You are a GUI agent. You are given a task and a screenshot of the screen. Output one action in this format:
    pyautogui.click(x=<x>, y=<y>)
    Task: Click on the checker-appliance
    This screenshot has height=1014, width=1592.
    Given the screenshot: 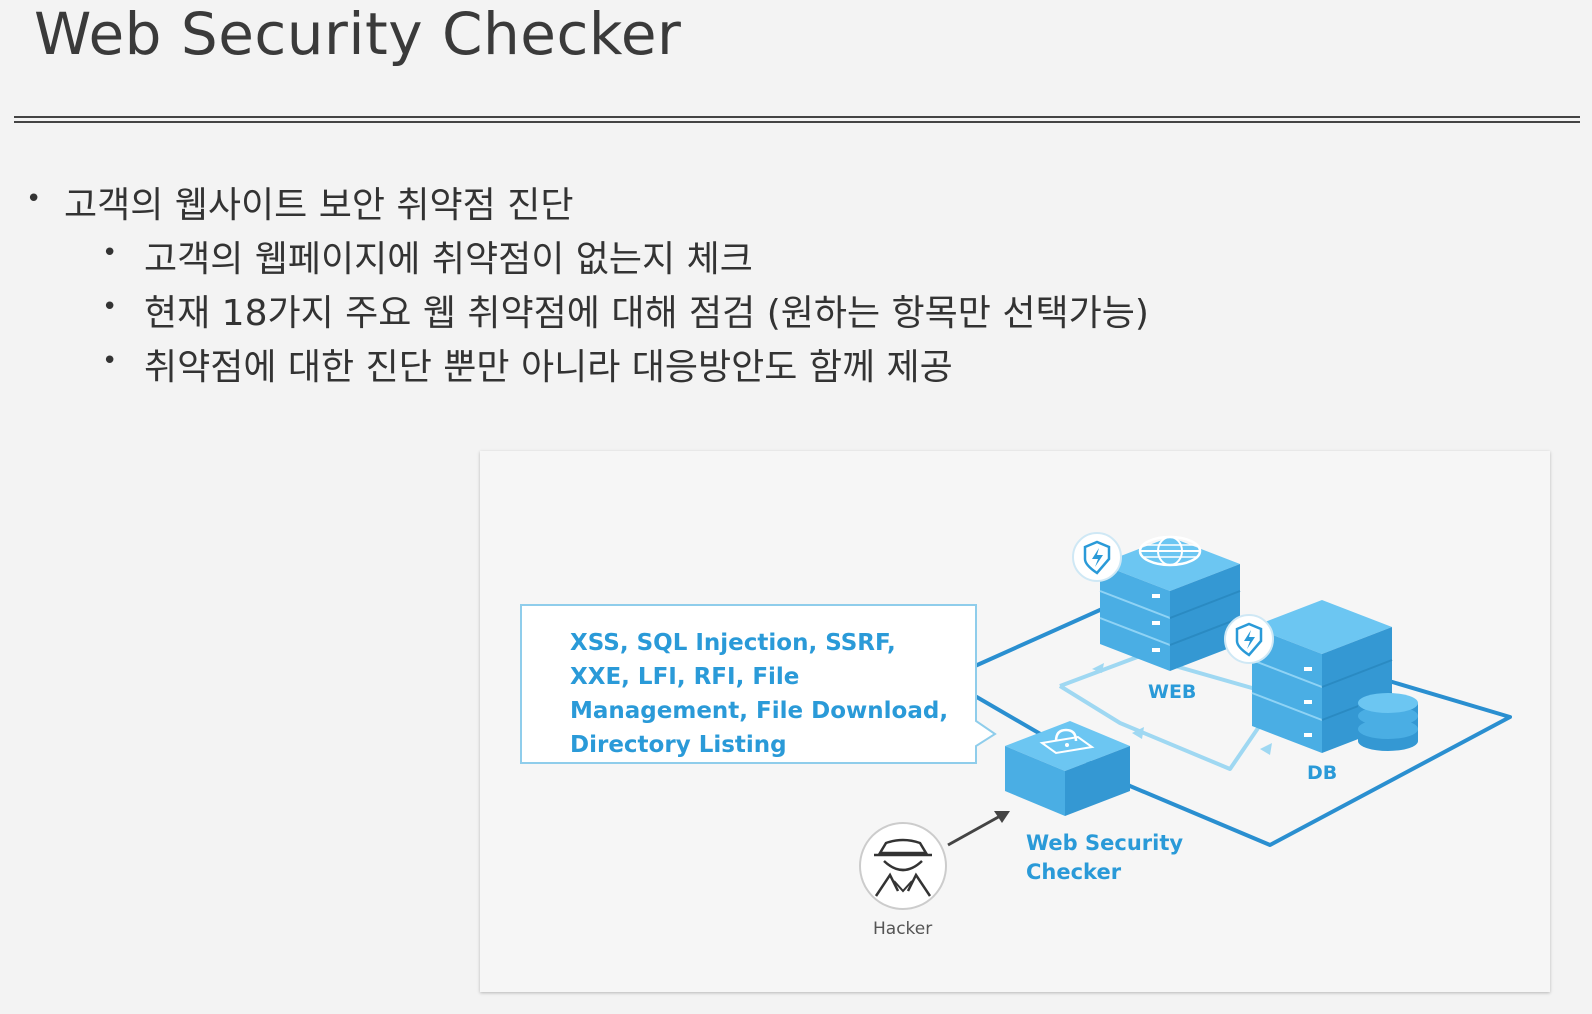 What is the action you would take?
    pyautogui.click(x=1067, y=768)
    